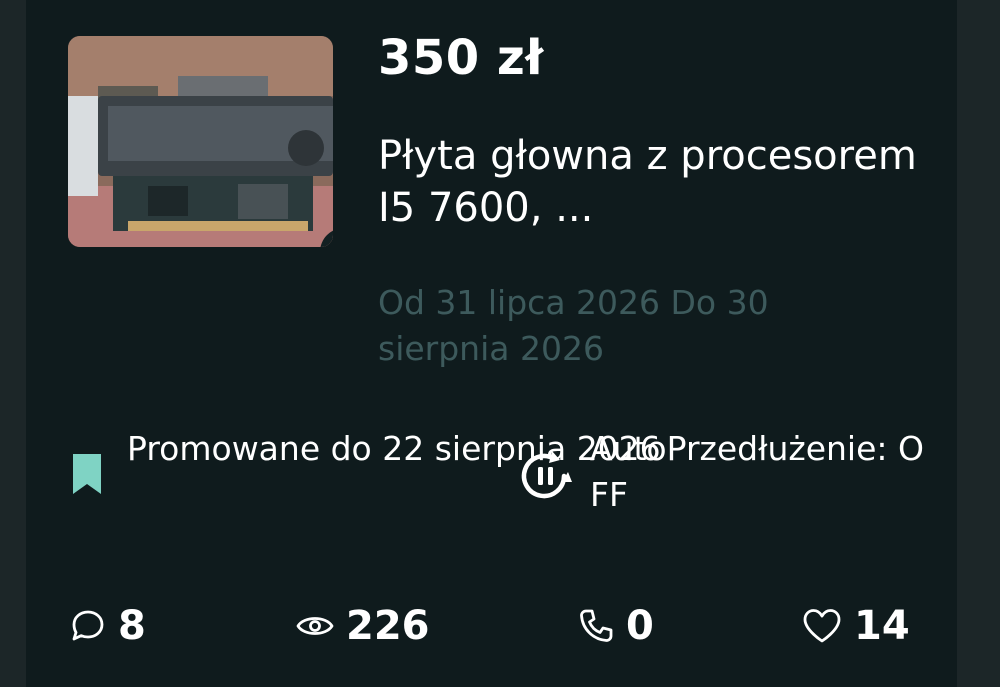 Image resolution: width=1000 pixels, height=687 pixels. Describe the element at coordinates (616, 626) in the screenshot. I see `calls-stat: 0` at that location.